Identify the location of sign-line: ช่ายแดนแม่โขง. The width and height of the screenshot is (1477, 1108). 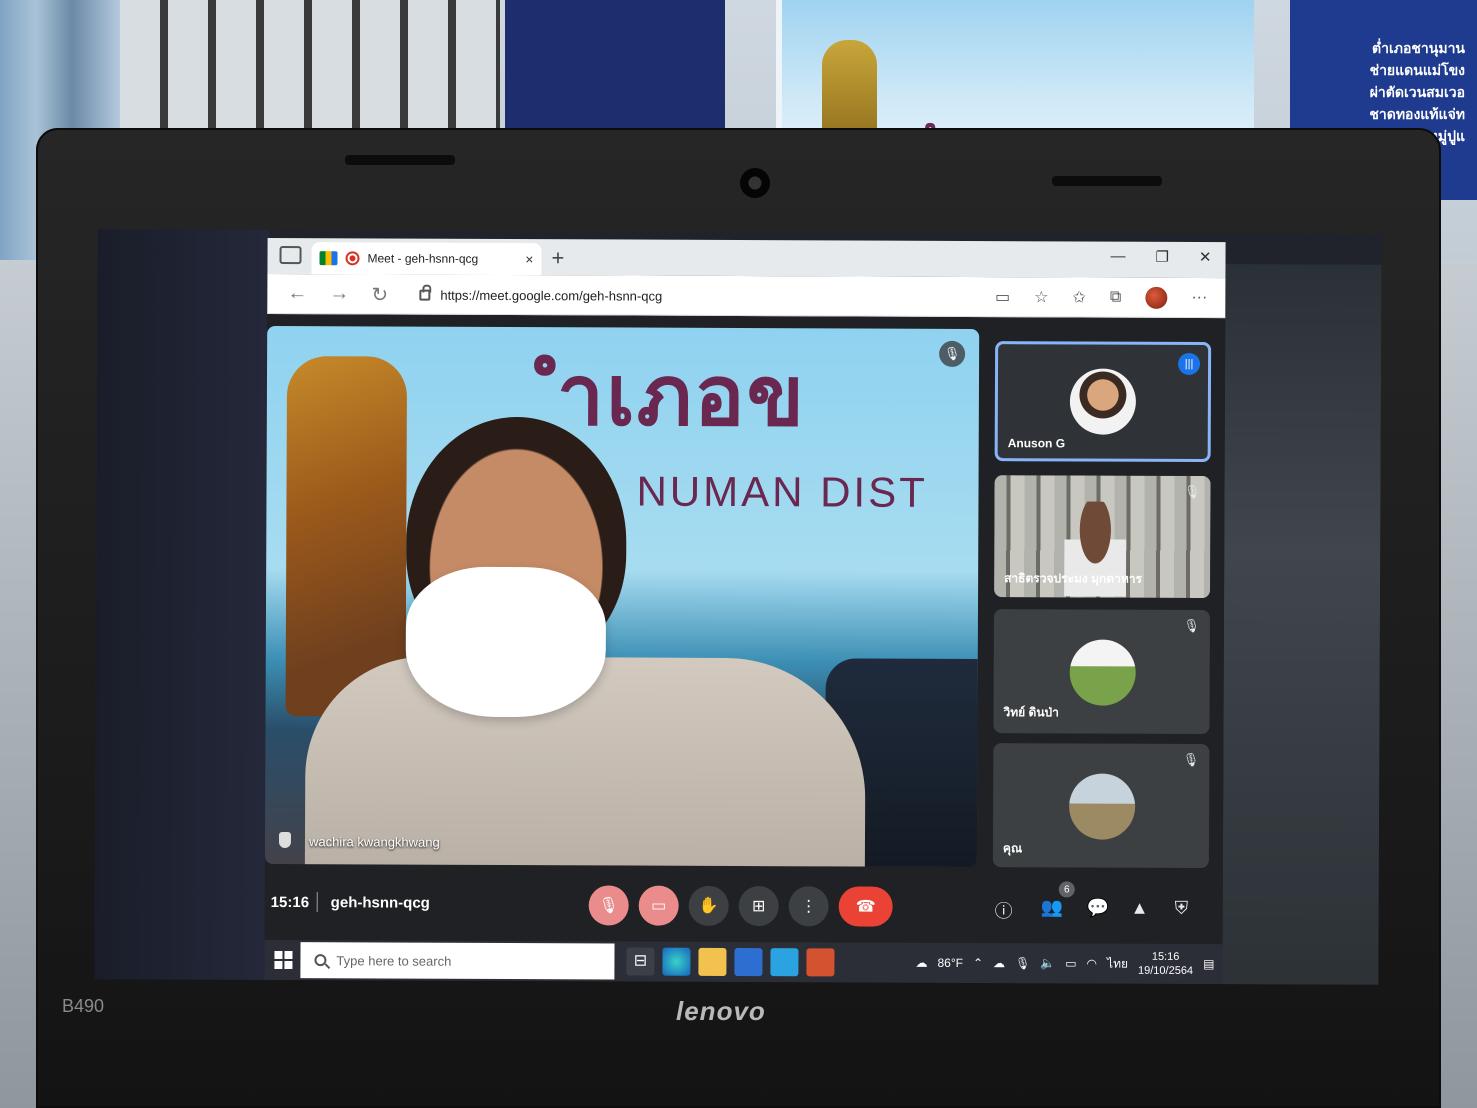
(1417, 71).